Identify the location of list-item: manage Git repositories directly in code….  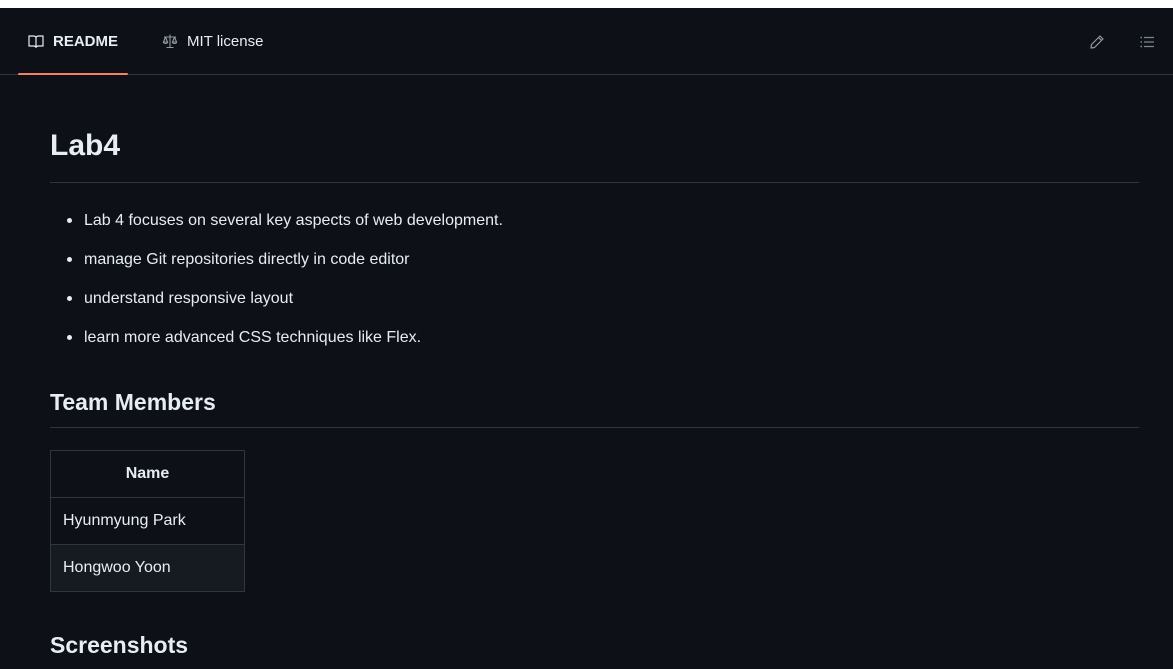
(276, 268).